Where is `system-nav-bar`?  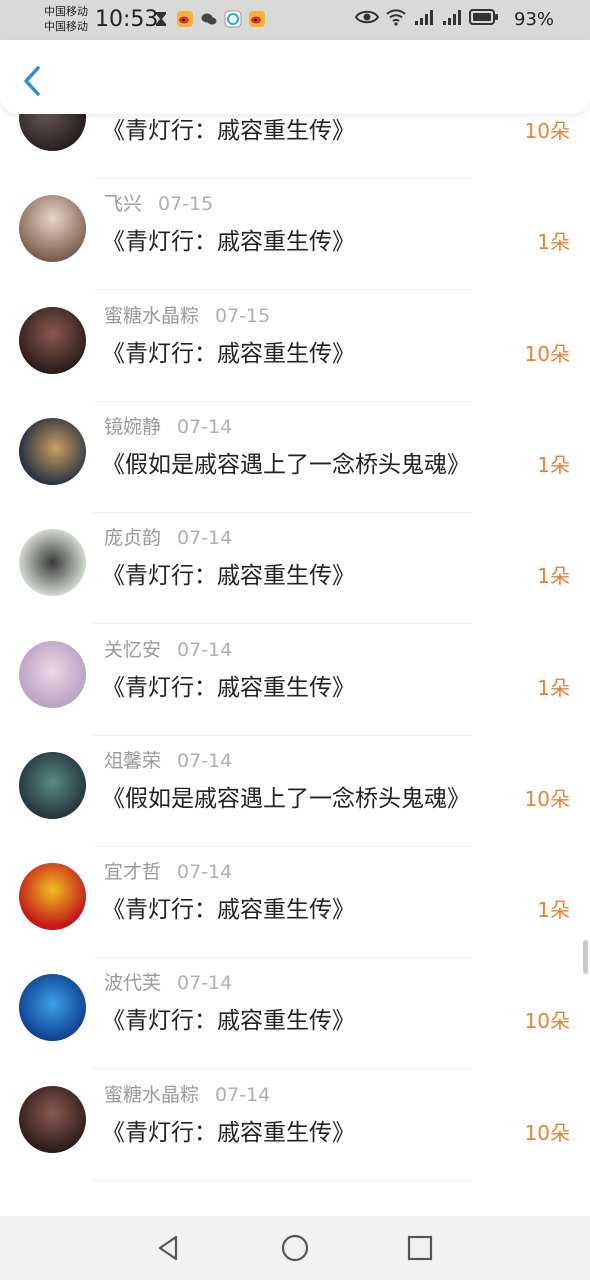 system-nav-bar is located at coordinates (295, 1248).